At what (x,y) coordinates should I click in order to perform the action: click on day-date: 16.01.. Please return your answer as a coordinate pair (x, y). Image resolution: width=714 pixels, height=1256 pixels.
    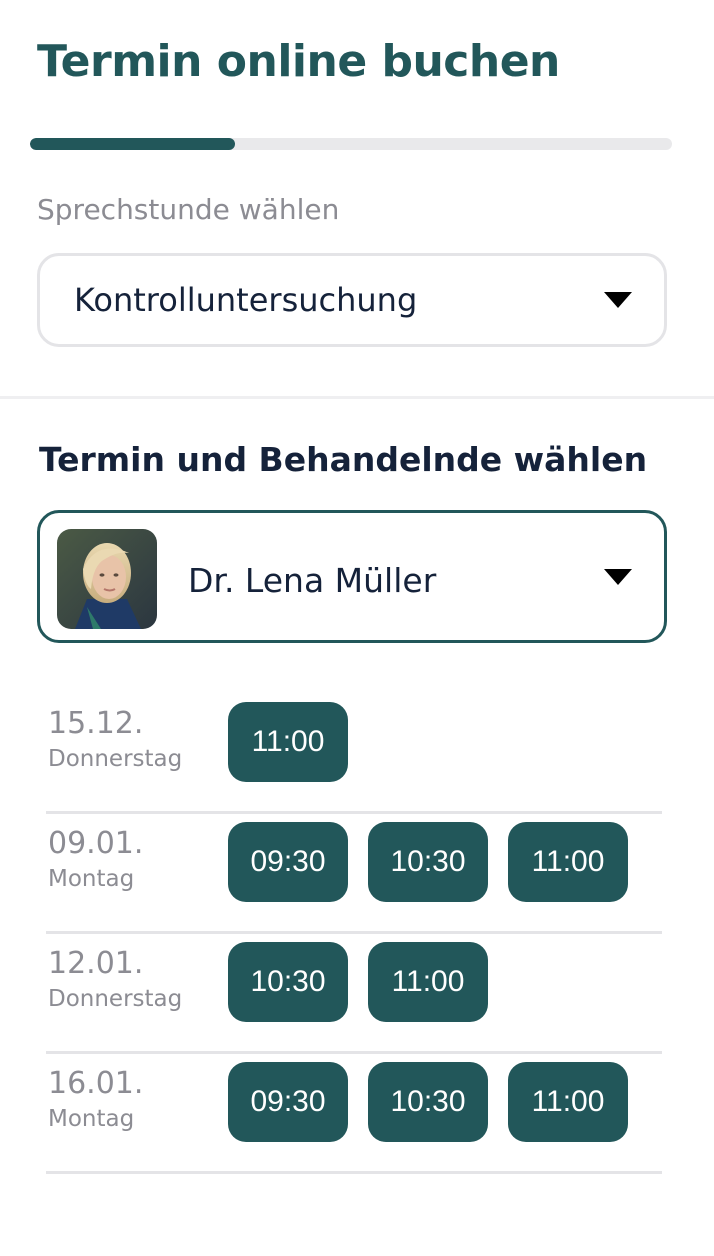
    Looking at the image, I should click on (96, 1083).